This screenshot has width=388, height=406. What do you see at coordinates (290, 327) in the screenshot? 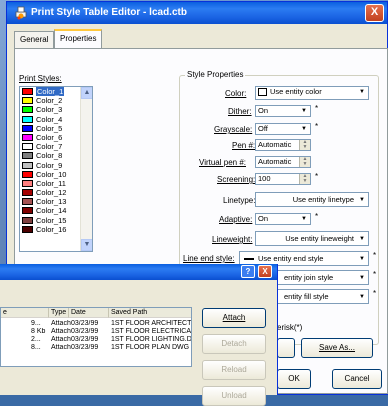
I see `asterisk-note: erisk(*)` at bounding box center [290, 327].